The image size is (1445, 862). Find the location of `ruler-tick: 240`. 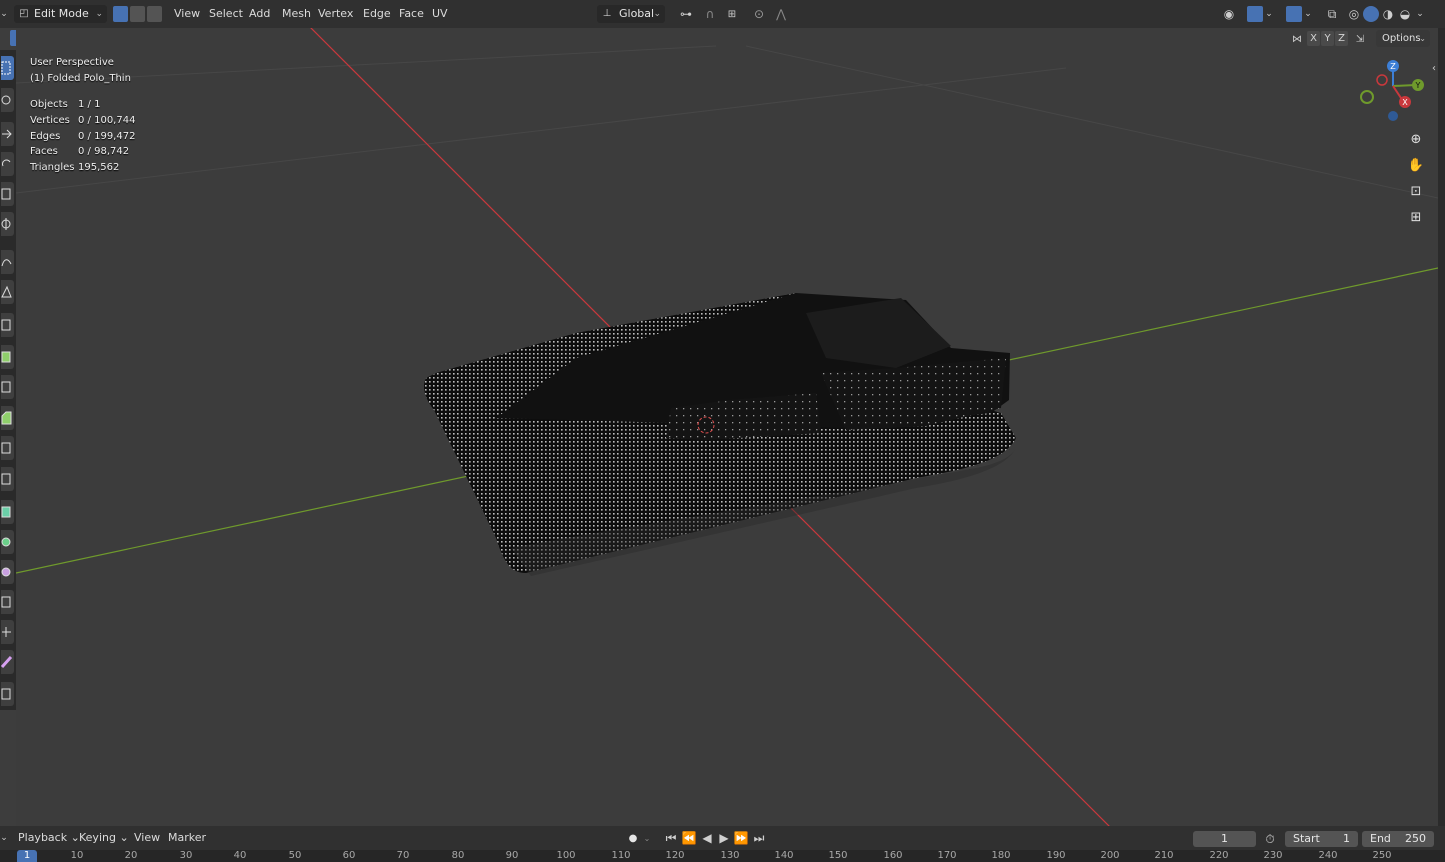

ruler-tick: 240 is located at coordinates (1328, 855).